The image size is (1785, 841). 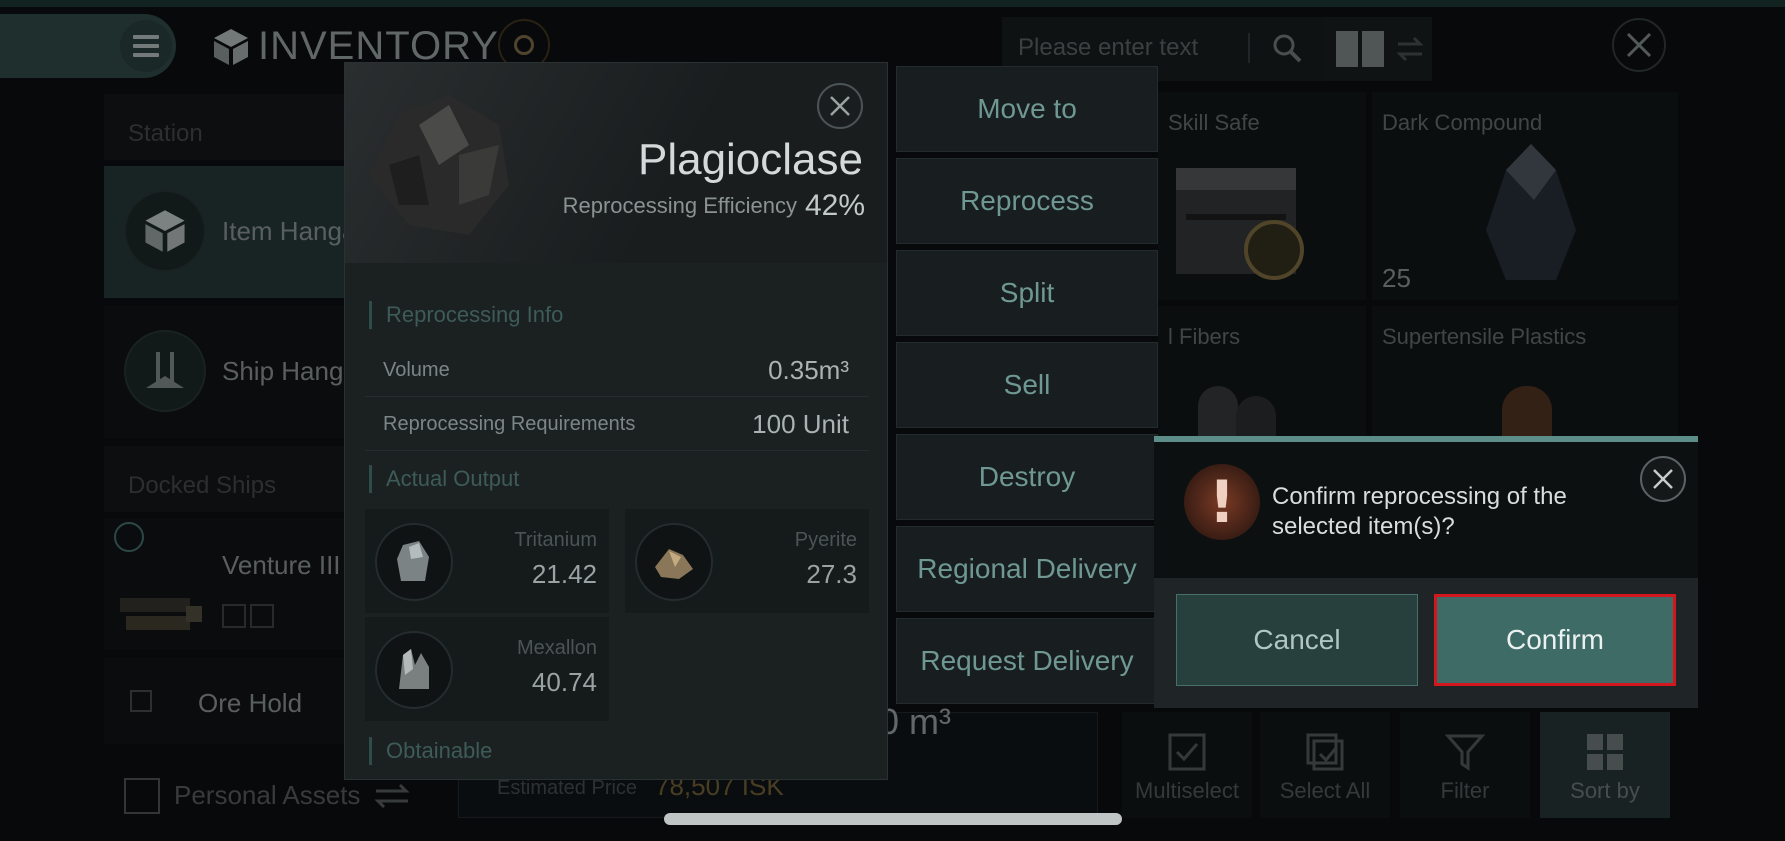 I want to click on item-name: Plagioclase, so click(x=750, y=159).